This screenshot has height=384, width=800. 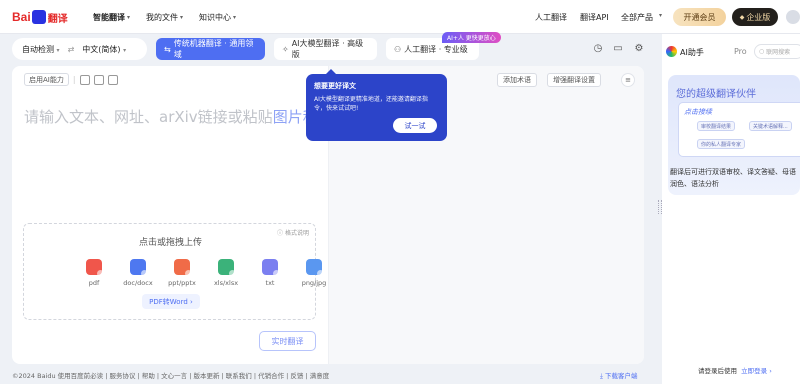 I want to click on file-type-xls: xls/xlsx, so click(x=226, y=273).